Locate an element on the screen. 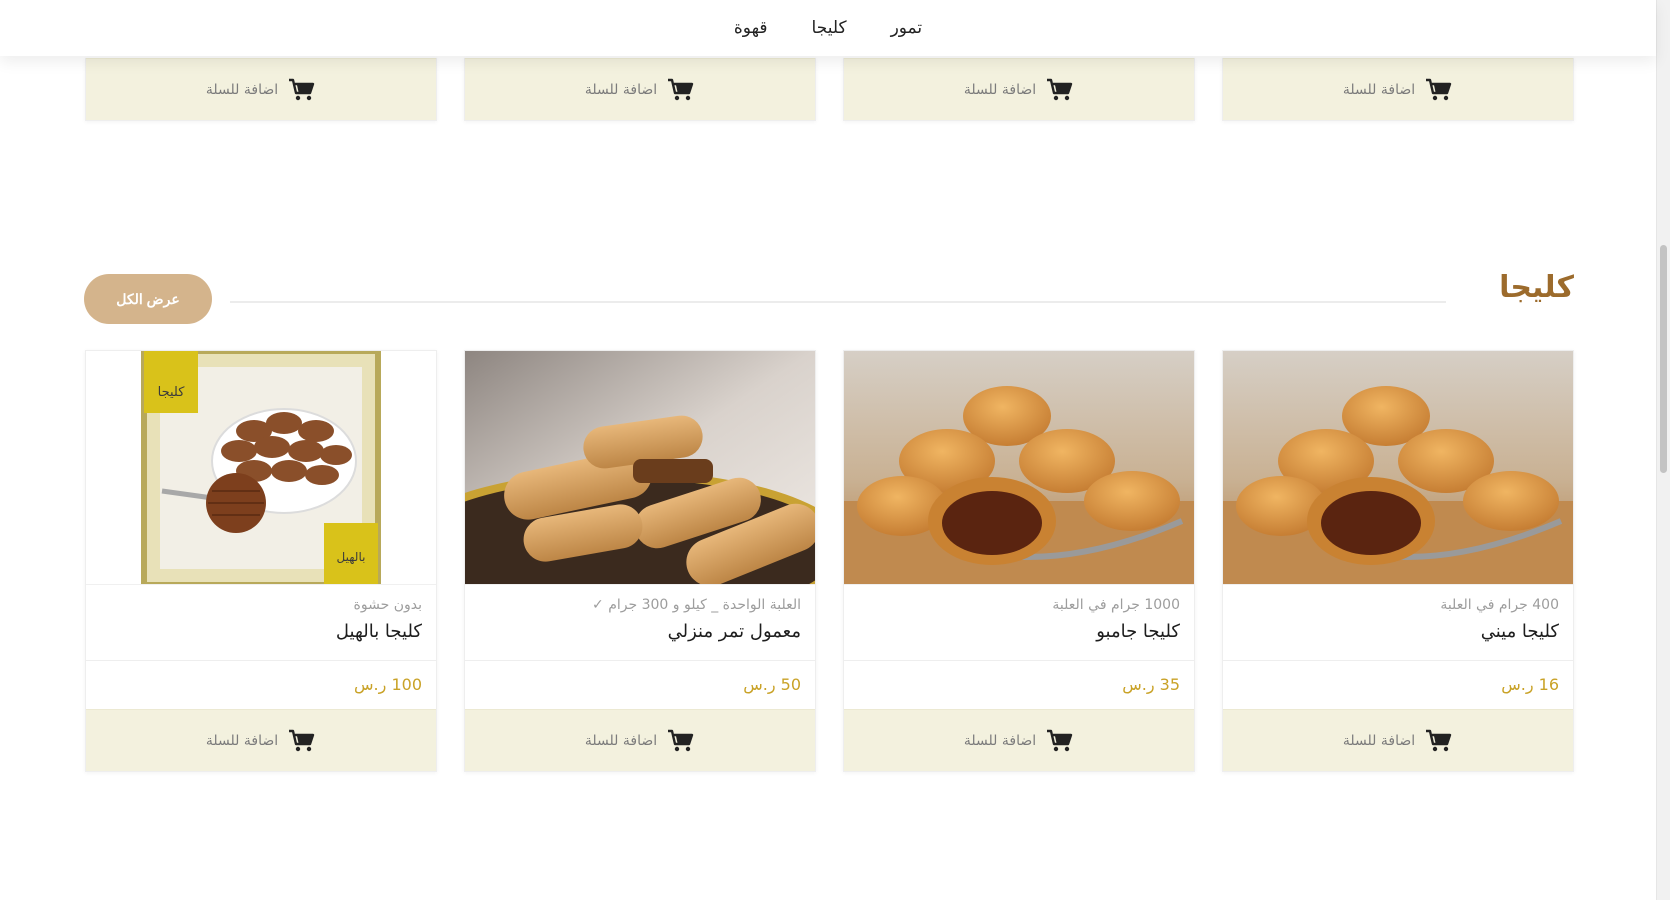 This screenshot has width=1670, height=900. product-title: كليجا ميني is located at coordinates (1398, 639).